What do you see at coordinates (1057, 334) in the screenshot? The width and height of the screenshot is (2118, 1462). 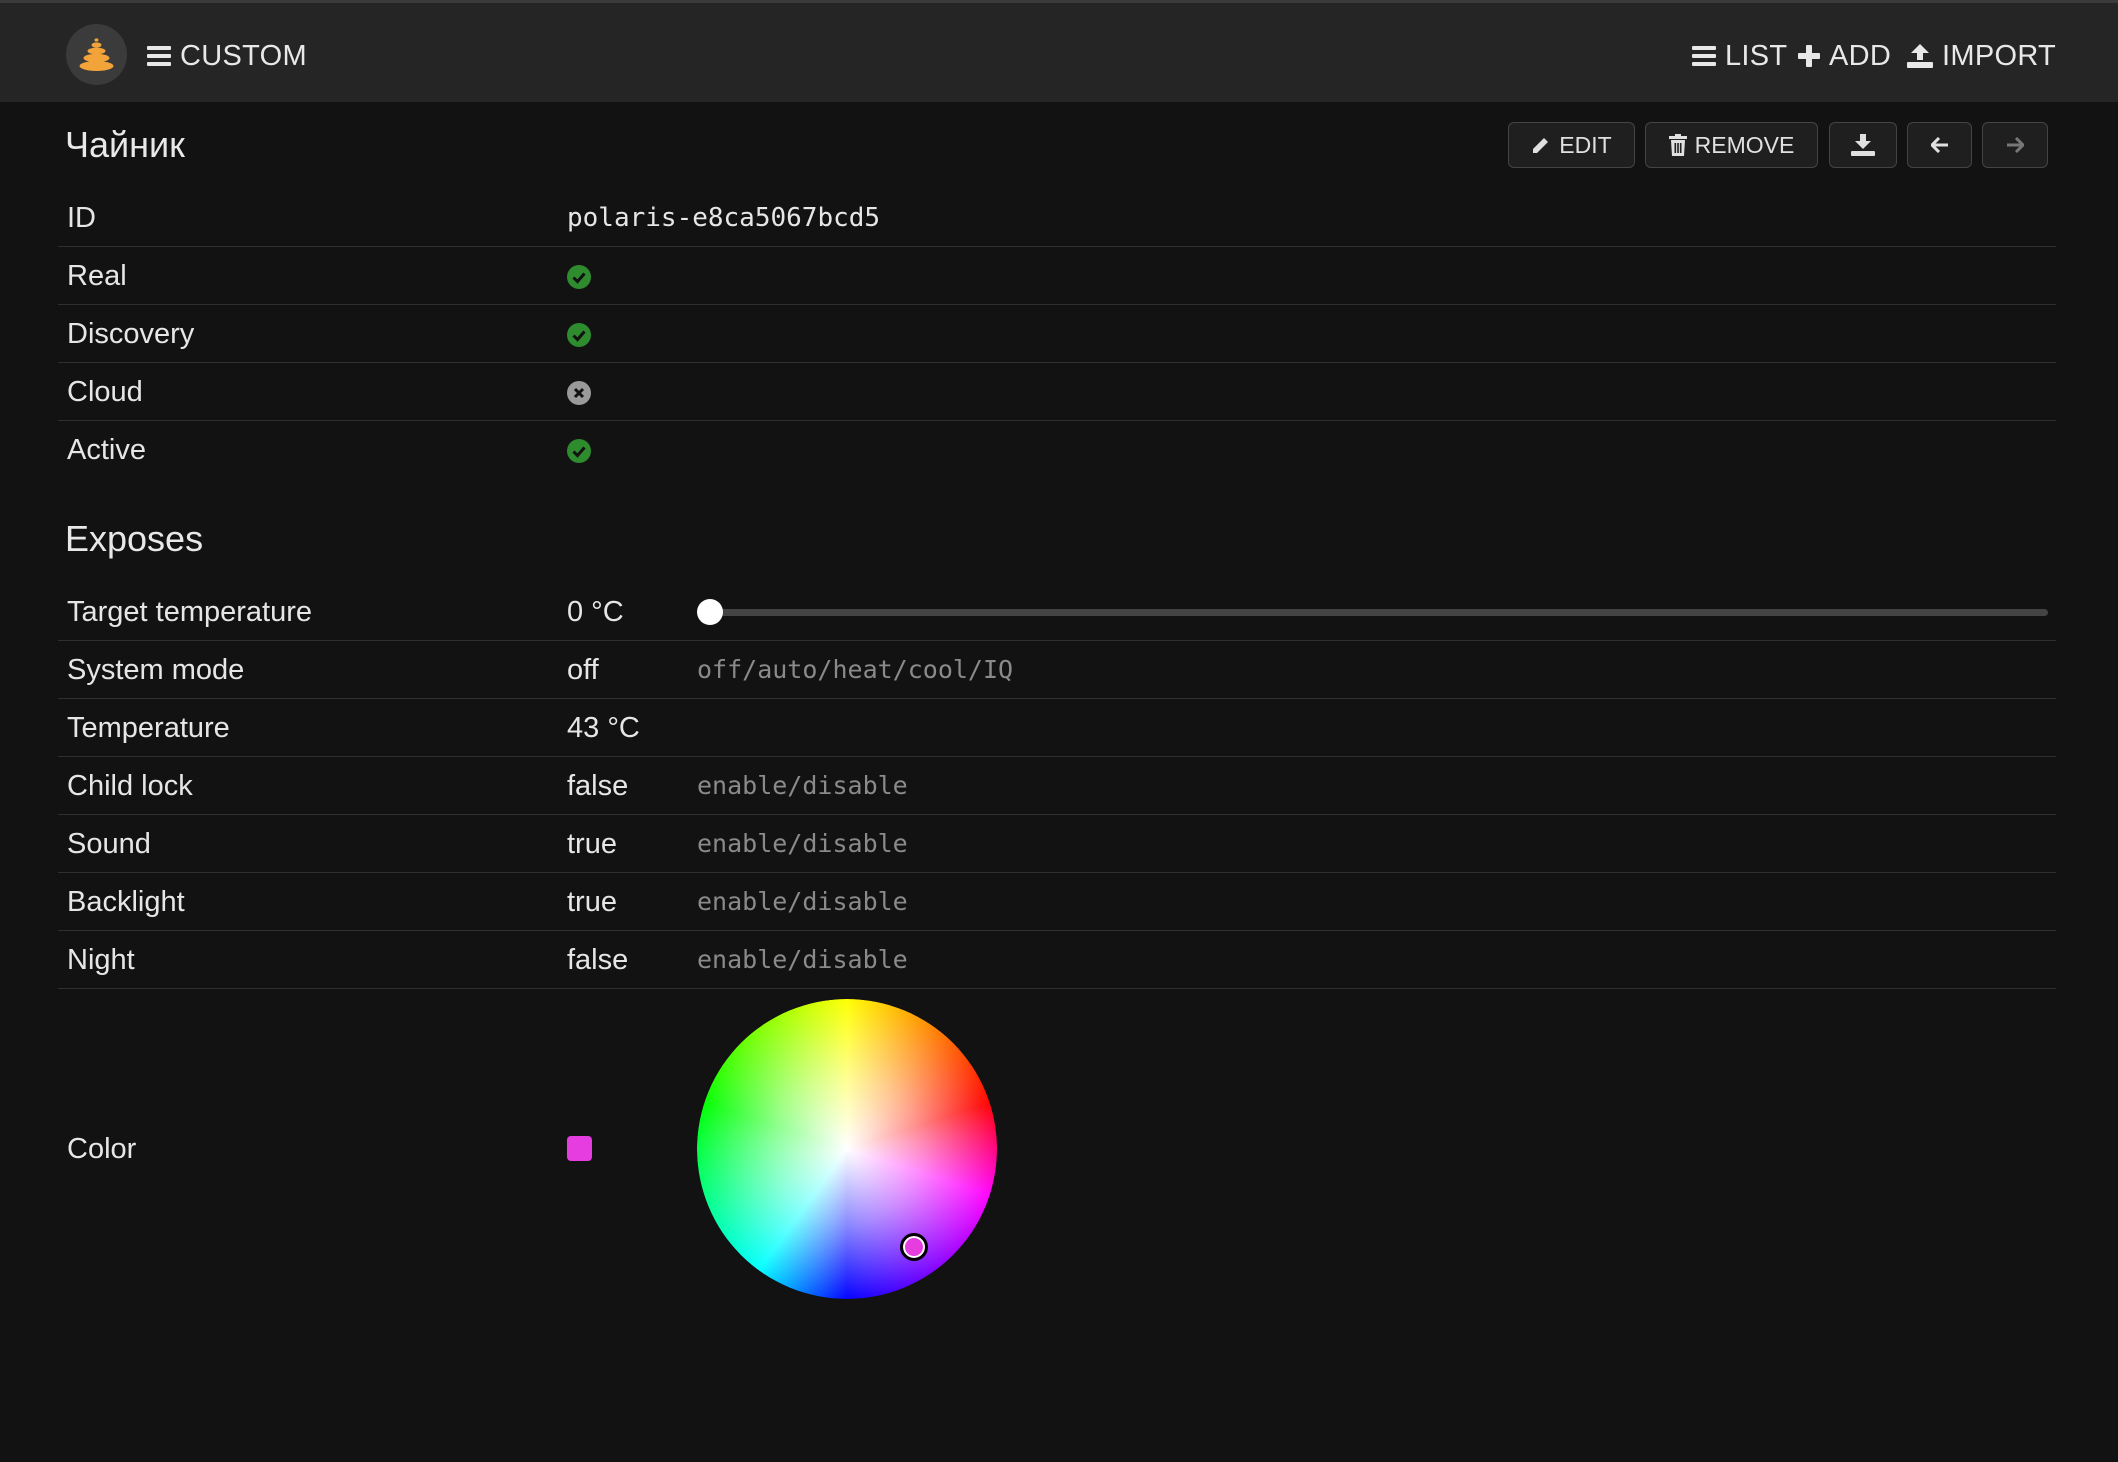 I see `info-row-discovery: Discovery` at bounding box center [1057, 334].